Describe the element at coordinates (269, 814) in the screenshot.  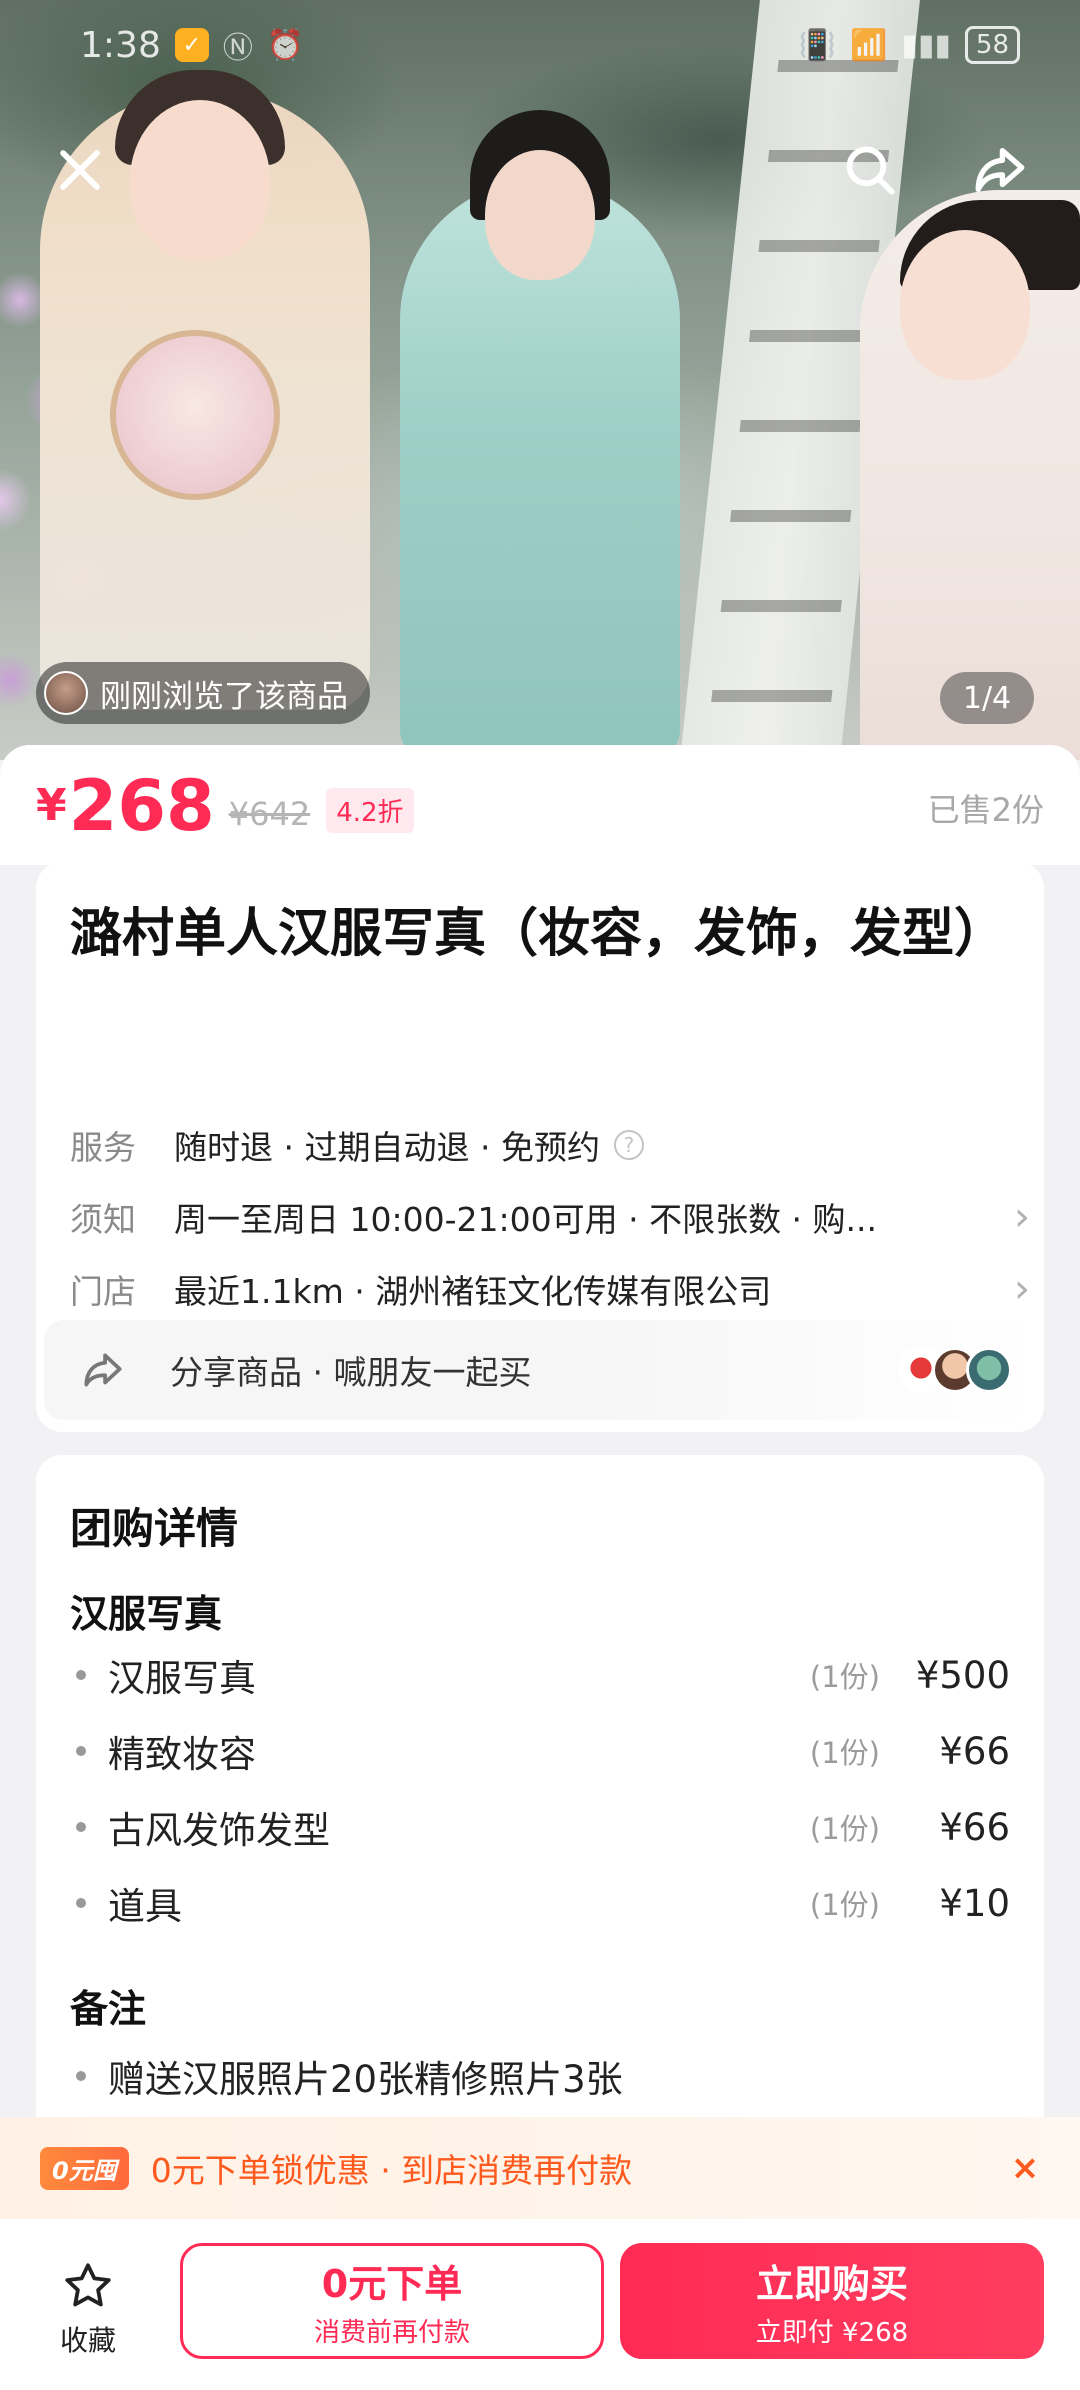
I see `original-price: ¥642` at that location.